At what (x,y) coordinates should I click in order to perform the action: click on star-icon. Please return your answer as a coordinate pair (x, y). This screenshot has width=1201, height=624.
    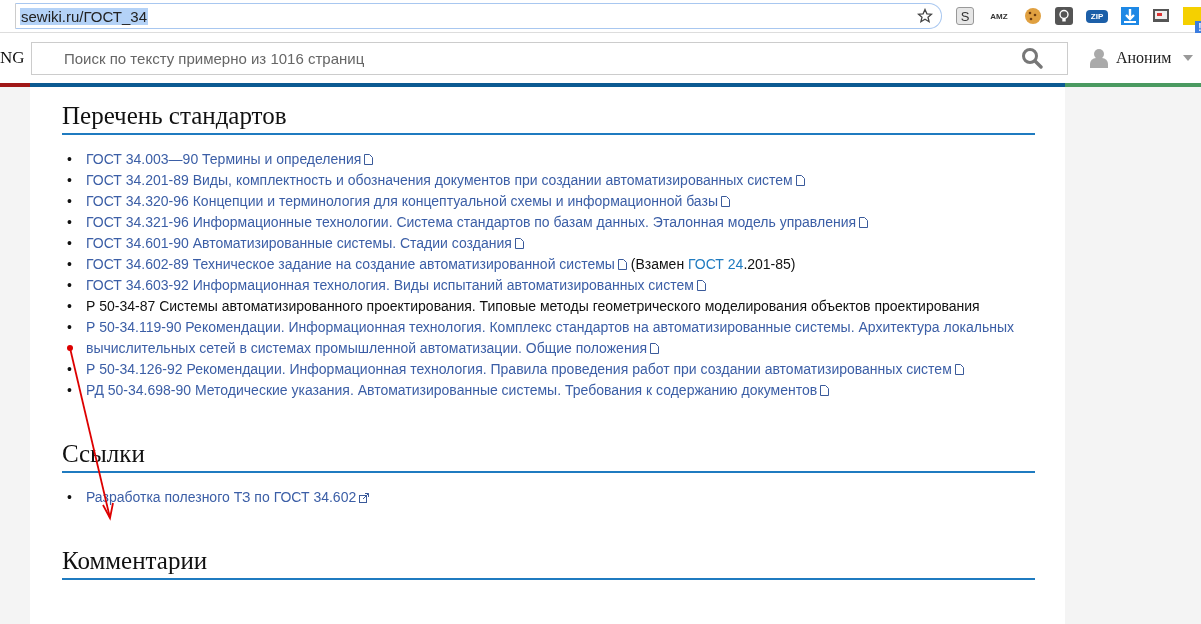
    Looking at the image, I should click on (925, 16).